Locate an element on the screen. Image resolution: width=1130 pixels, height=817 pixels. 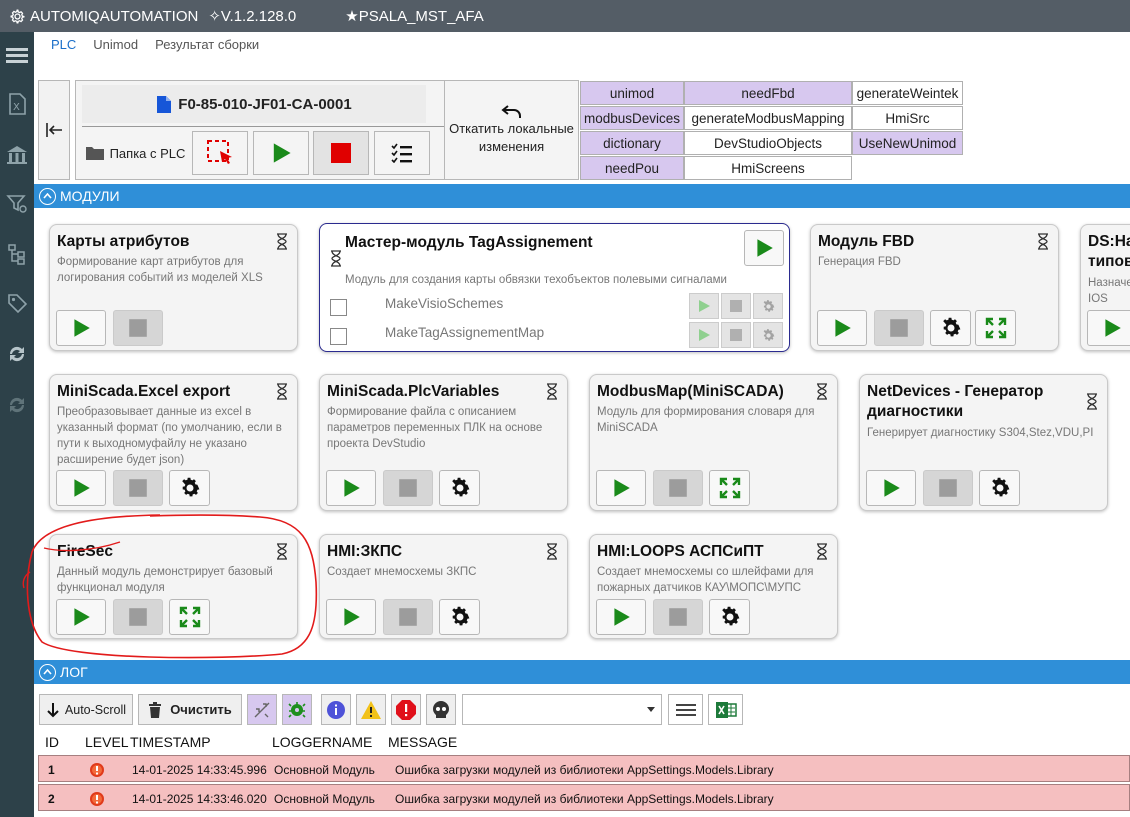
tab-unimod: Unimod is located at coordinates (115, 44).